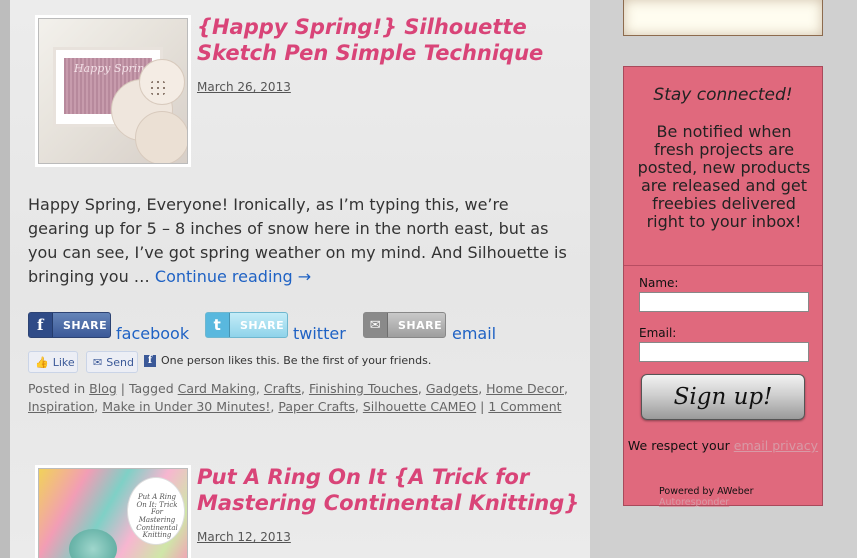 The height and width of the screenshot is (558, 857). I want to click on tag-link: Crafts, so click(282, 388).